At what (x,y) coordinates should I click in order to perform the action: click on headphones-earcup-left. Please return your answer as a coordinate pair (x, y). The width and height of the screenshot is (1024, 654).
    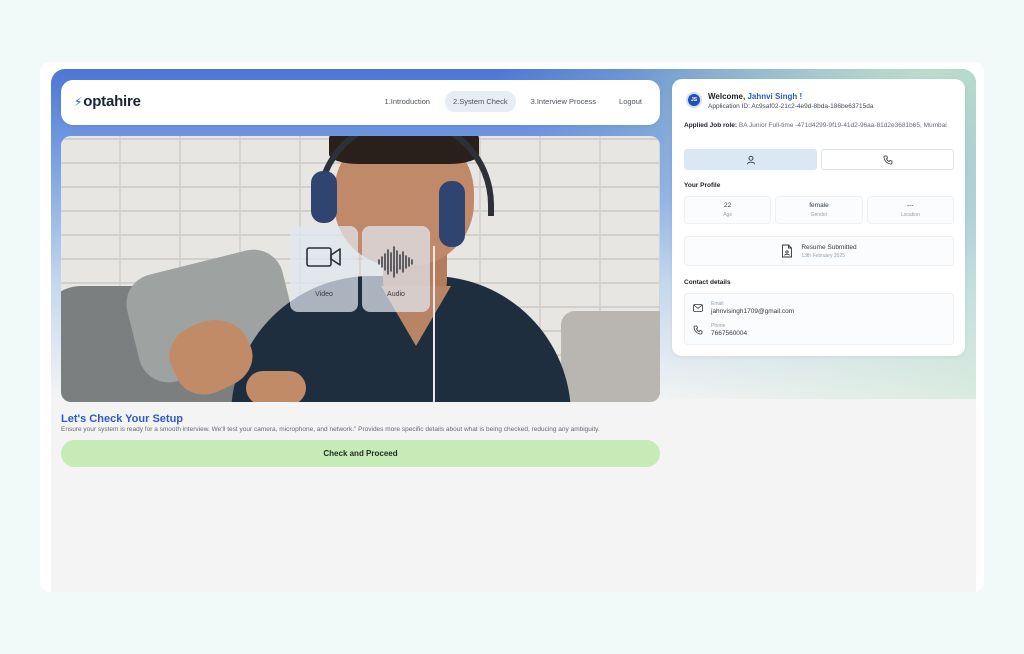
    Looking at the image, I should click on (324, 197).